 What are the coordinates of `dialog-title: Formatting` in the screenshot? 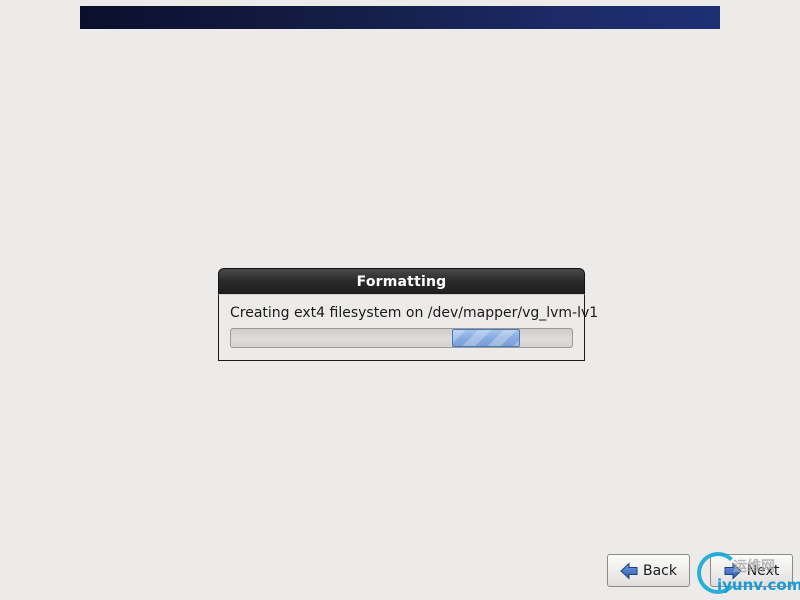 It's located at (401, 282).